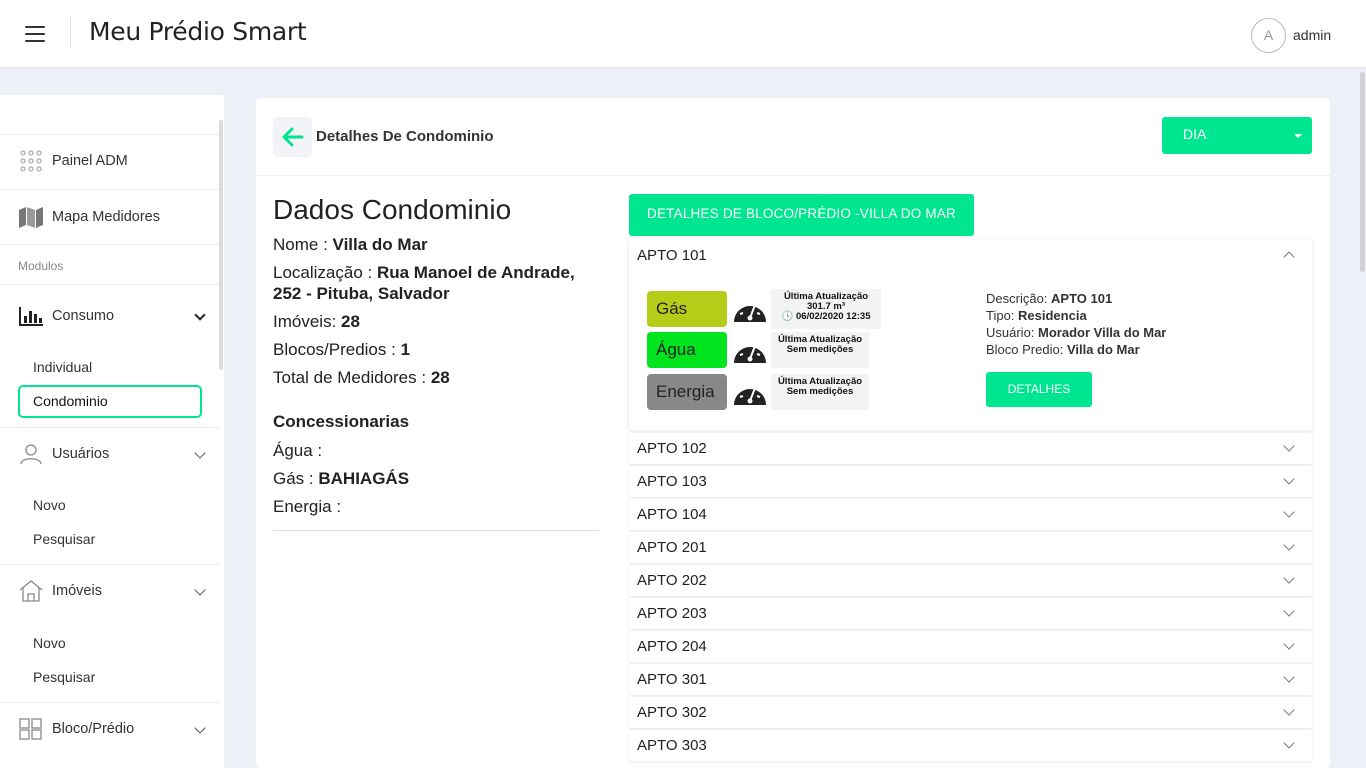  Describe the element at coordinates (31, 454) in the screenshot. I see `user-icon` at that location.